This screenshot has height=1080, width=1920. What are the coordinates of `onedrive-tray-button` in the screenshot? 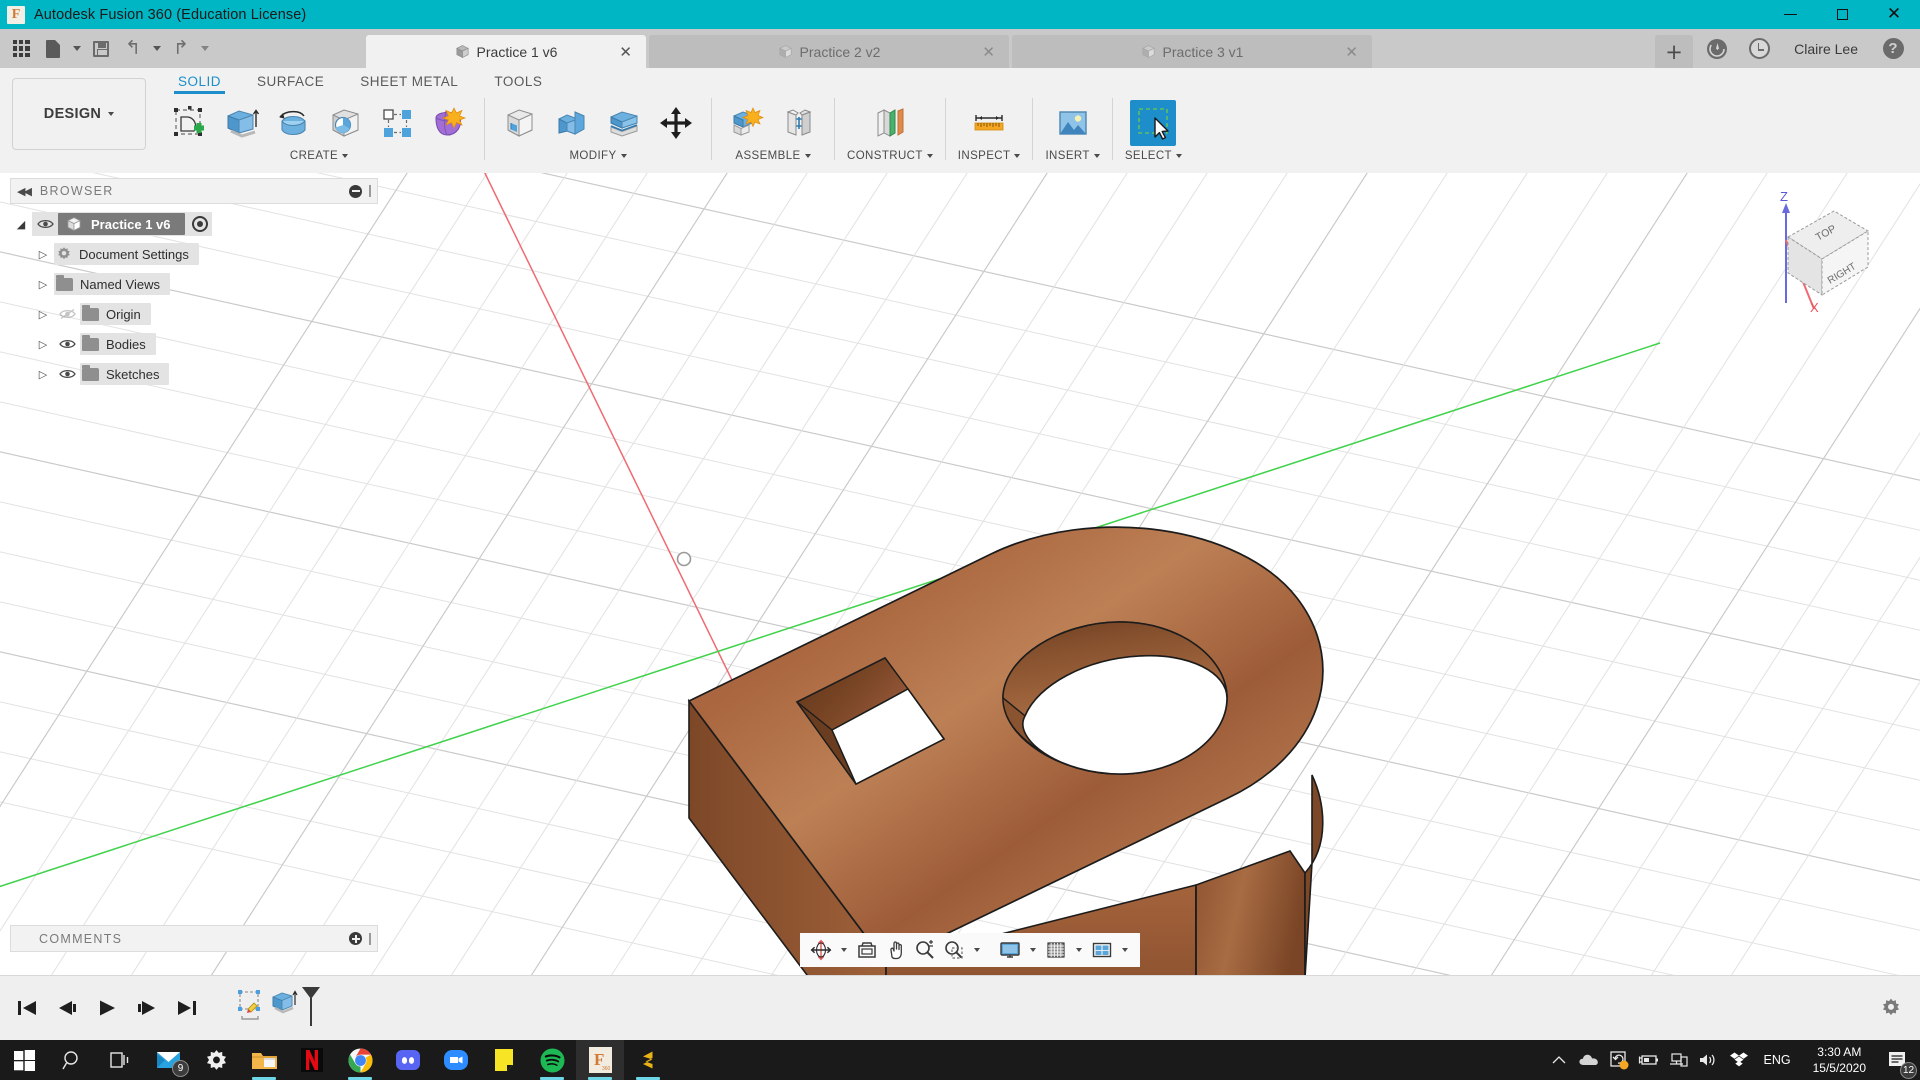 It's located at (1589, 1060).